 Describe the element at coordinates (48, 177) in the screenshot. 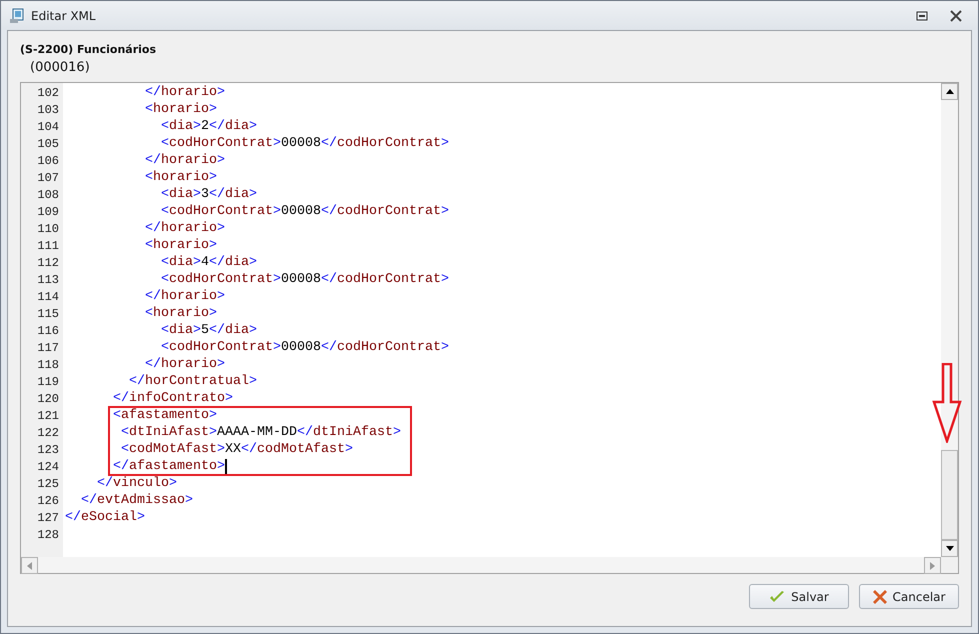

I see `line-number: 107` at that location.